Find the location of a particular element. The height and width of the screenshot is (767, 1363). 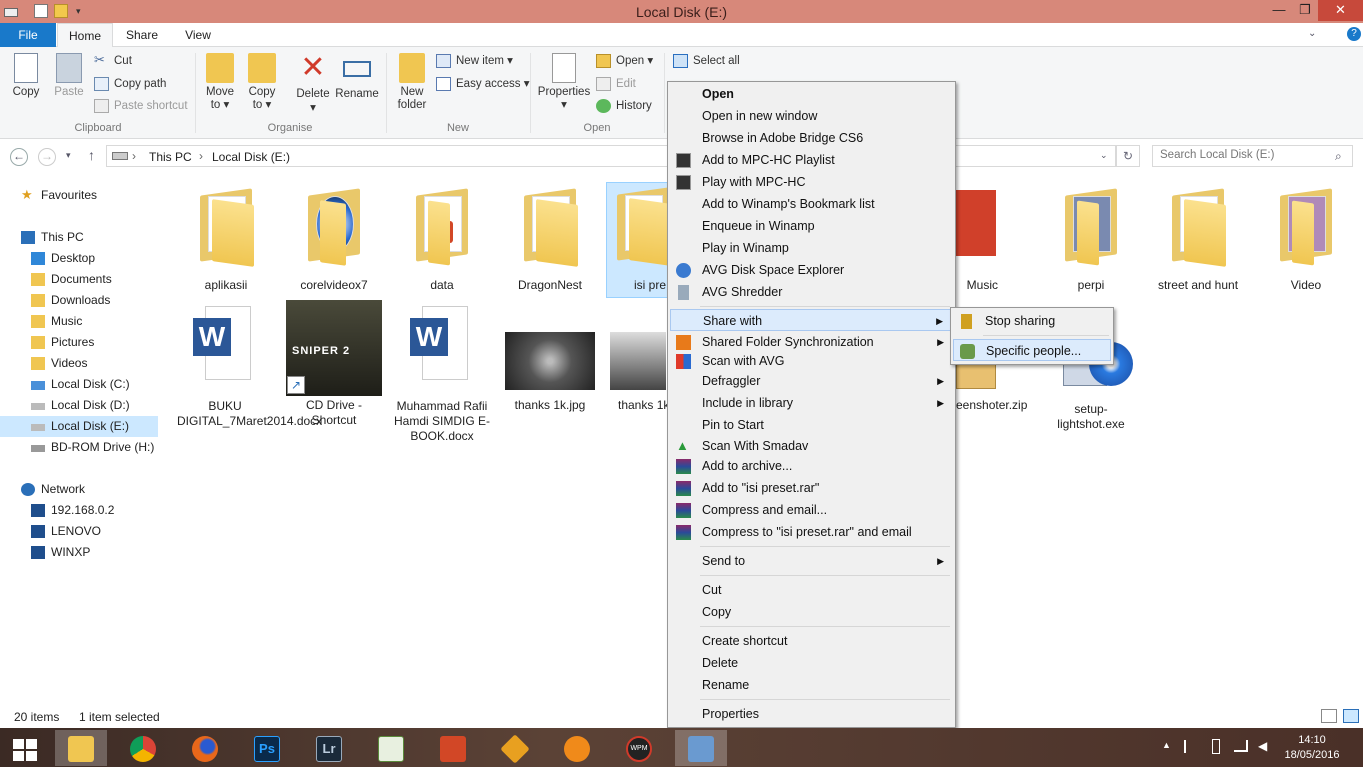

nav-desktop: Desktop is located at coordinates (79, 258).